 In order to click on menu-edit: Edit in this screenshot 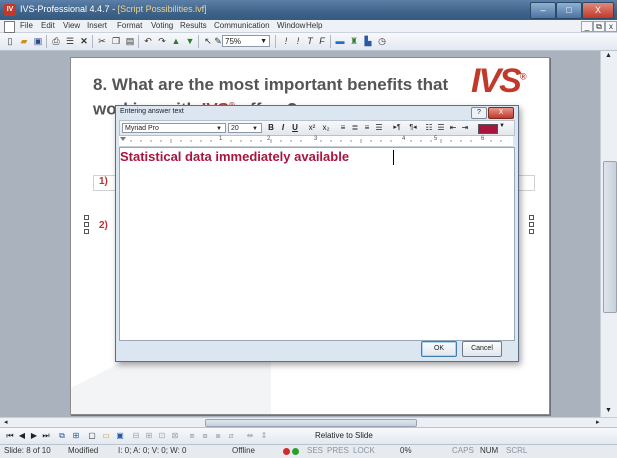, I will do `click(48, 25)`.